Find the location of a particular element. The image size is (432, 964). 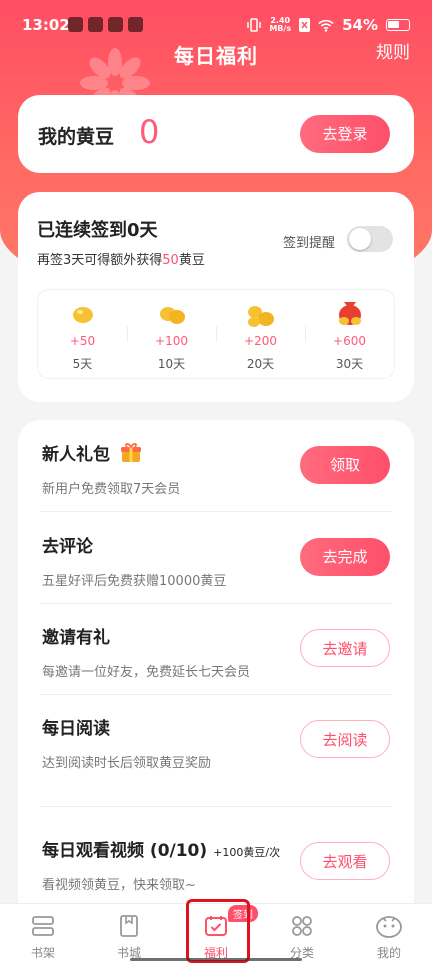

profile-icon is located at coordinates (389, 927).